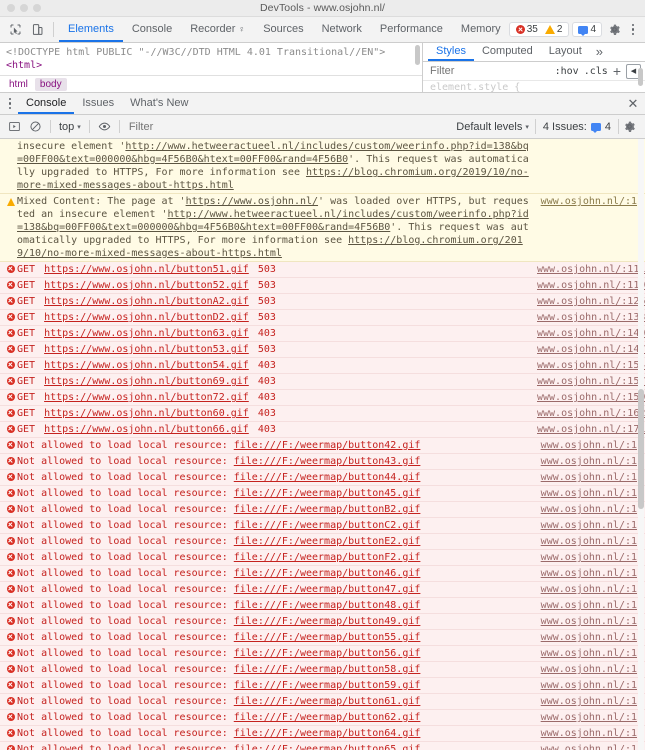  I want to click on request-url-link: https://www.osjohn.nl/button54.gif, so click(146, 365).